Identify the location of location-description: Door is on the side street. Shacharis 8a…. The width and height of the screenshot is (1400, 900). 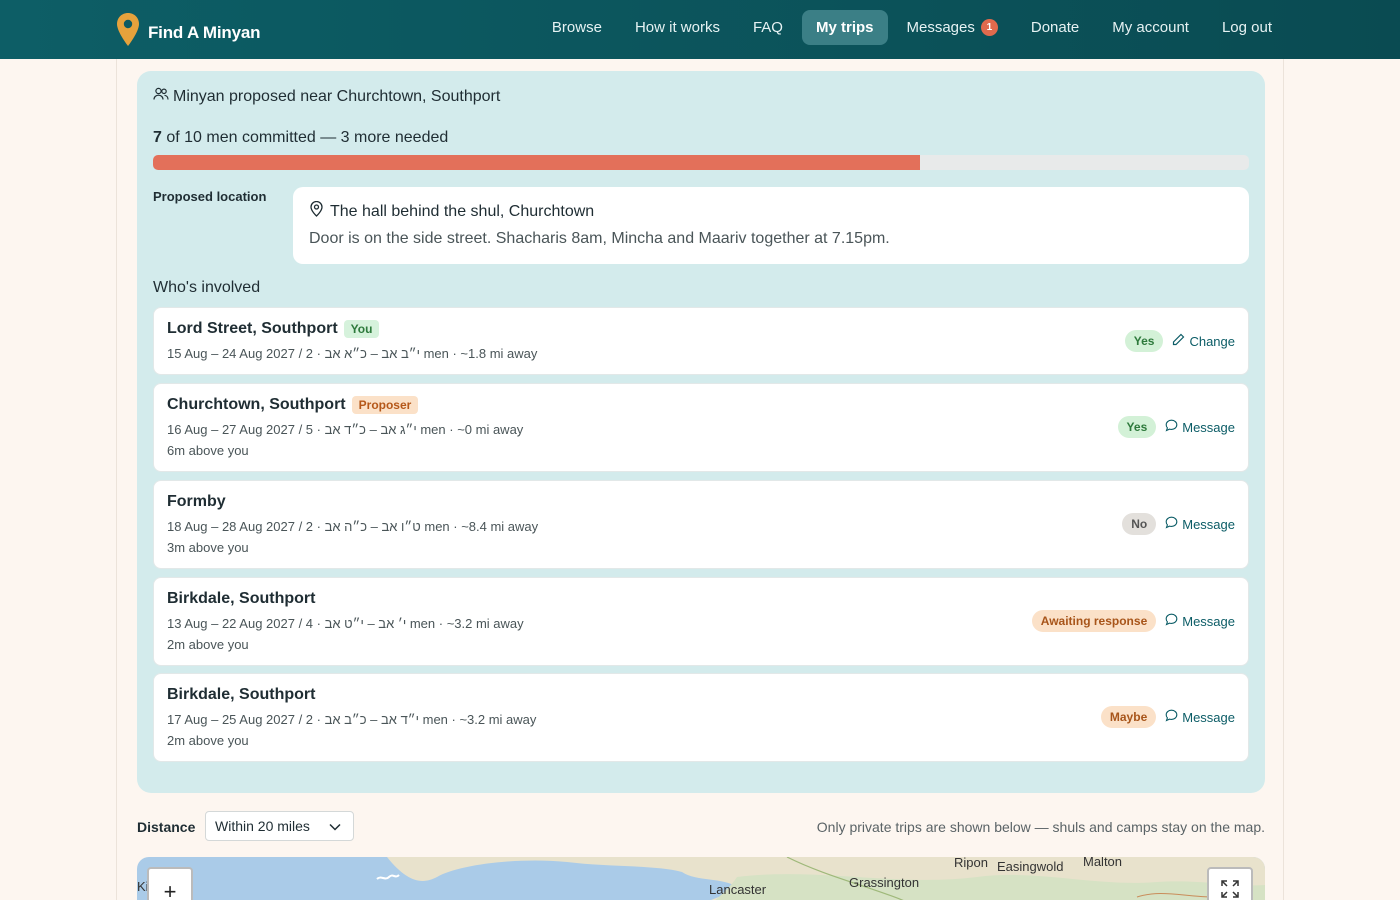
(599, 238).